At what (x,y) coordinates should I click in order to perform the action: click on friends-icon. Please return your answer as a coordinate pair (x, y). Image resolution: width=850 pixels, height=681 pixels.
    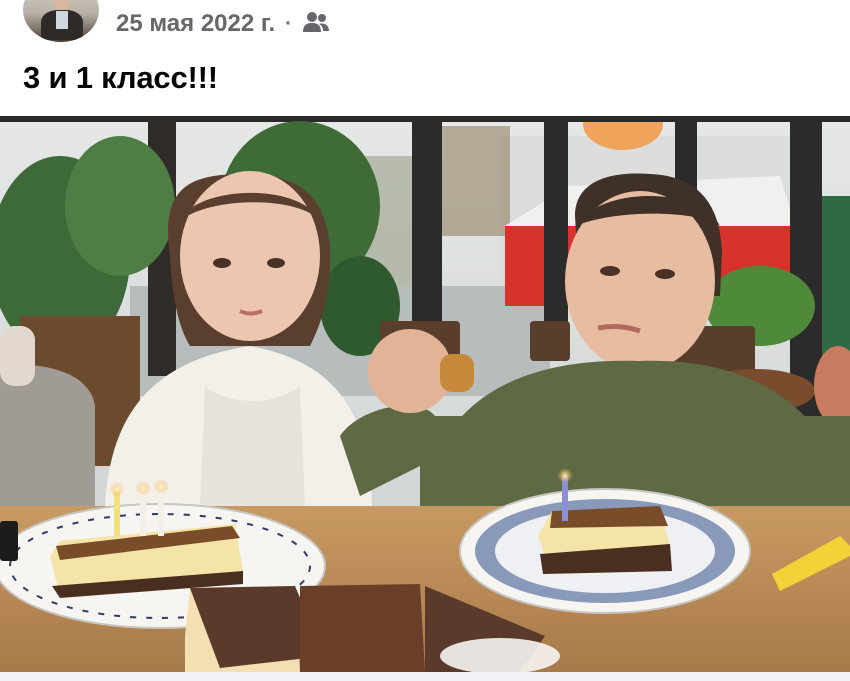
    Looking at the image, I should click on (316, 24).